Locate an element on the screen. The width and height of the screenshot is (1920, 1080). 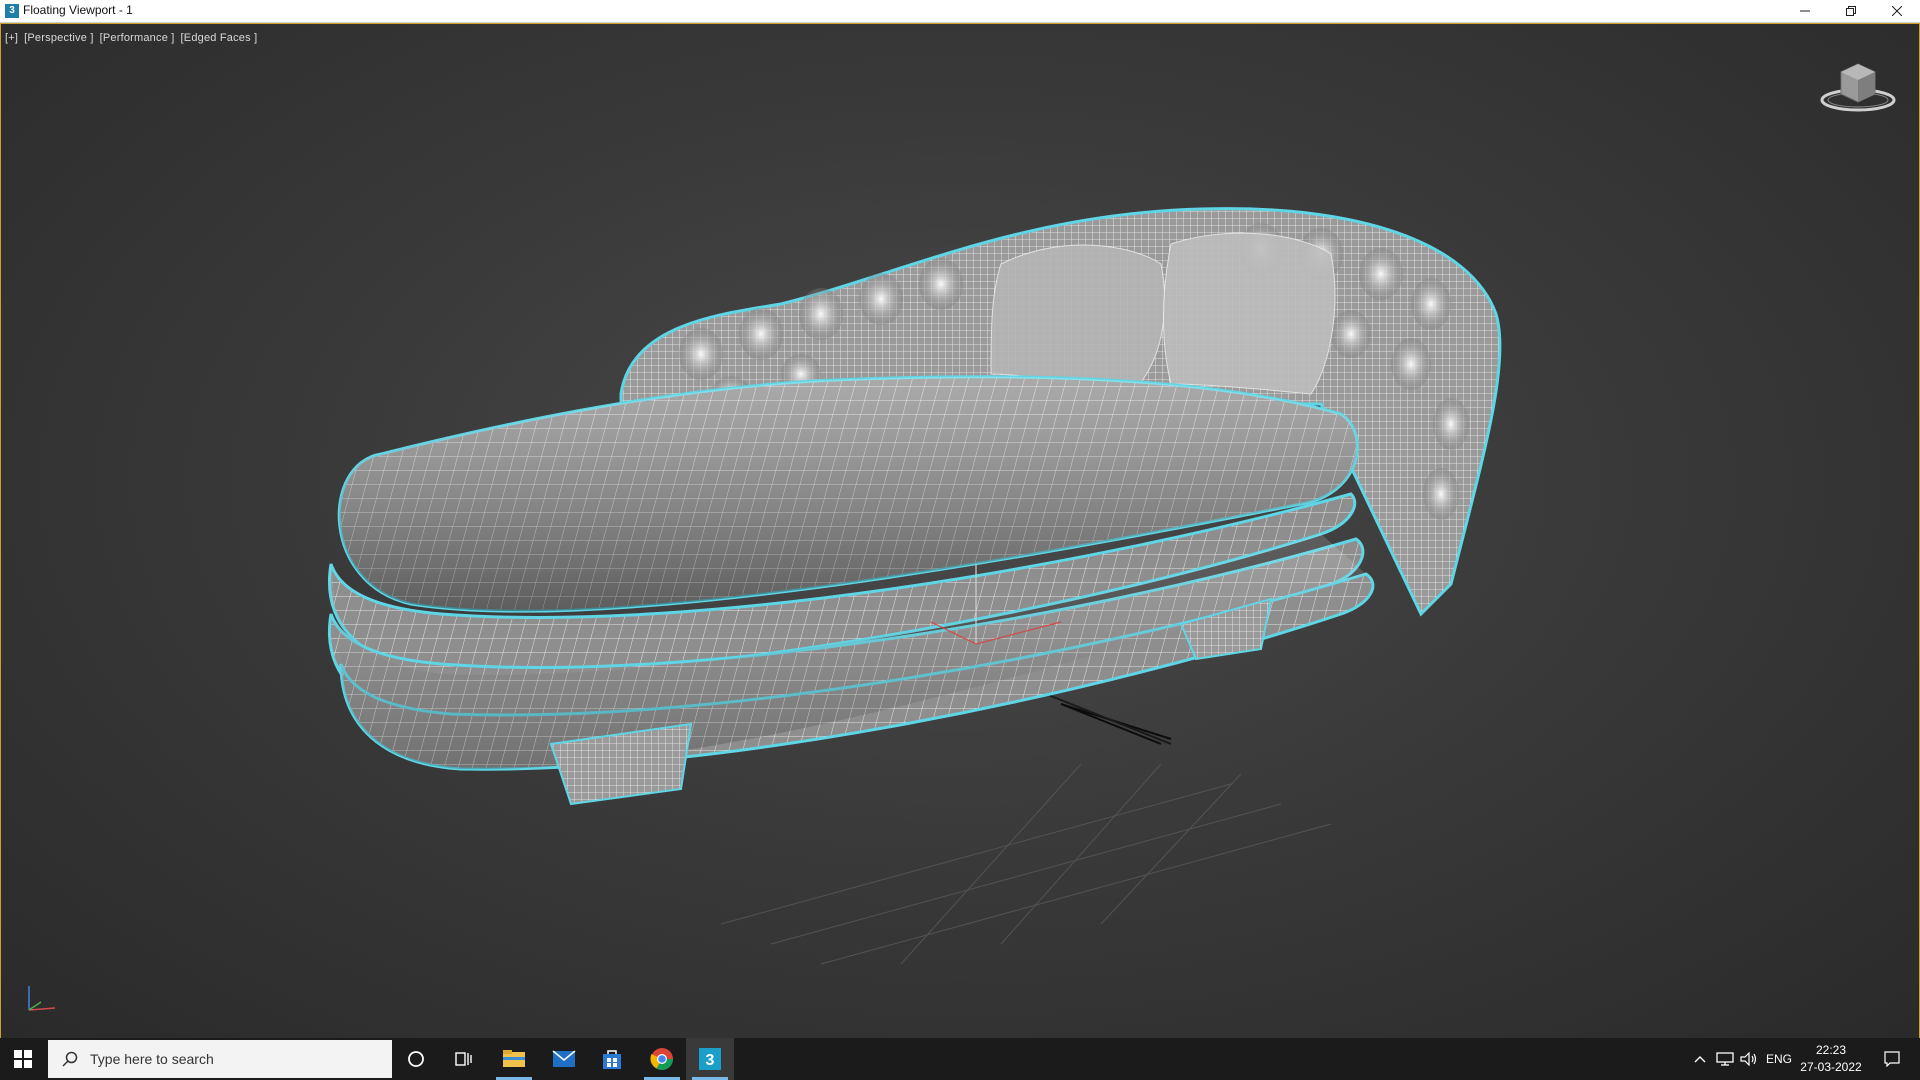
circle-icon is located at coordinates (416, 1059).